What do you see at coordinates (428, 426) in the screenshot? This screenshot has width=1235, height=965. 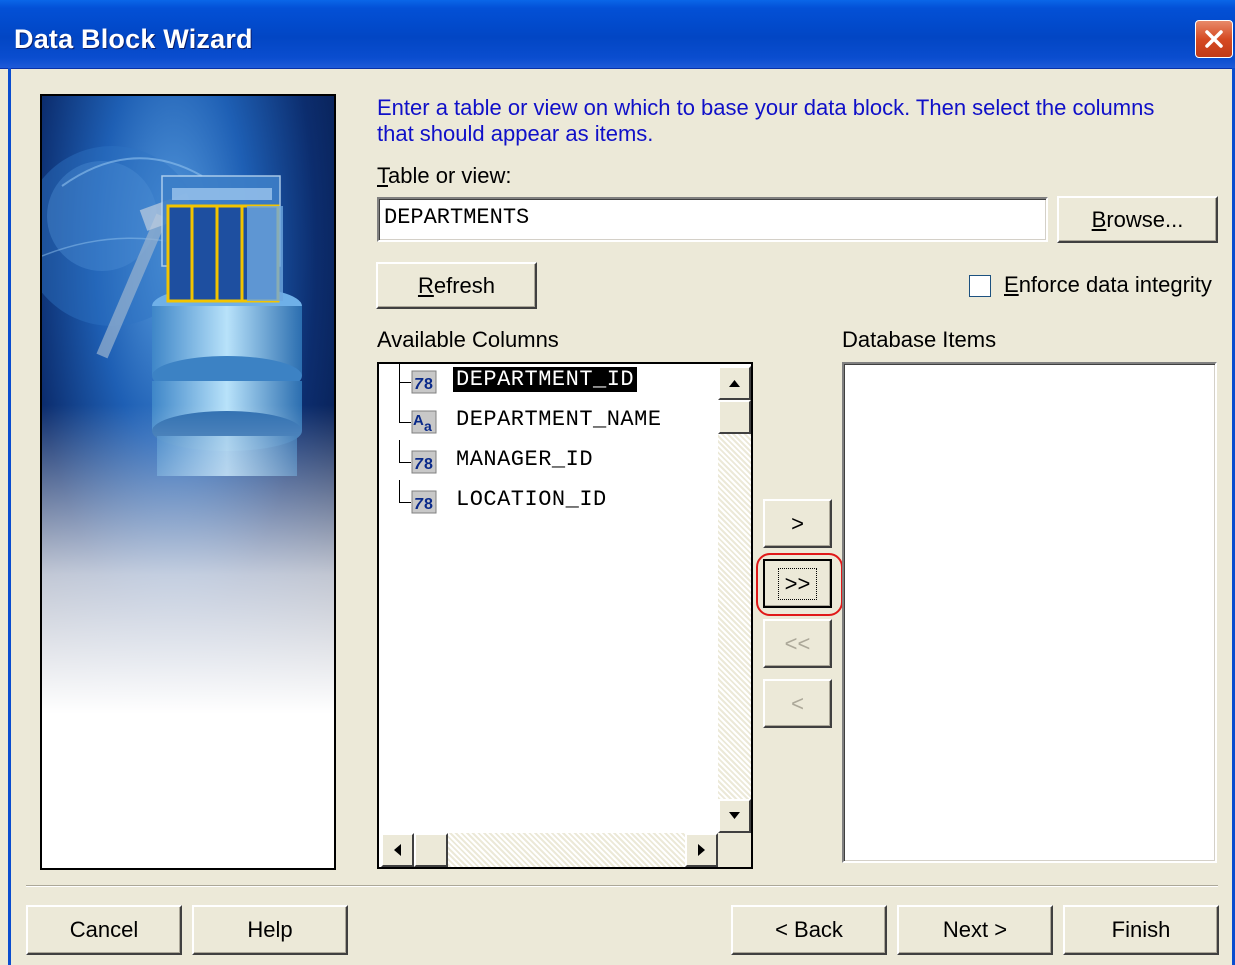 I see `svg-text: a` at bounding box center [428, 426].